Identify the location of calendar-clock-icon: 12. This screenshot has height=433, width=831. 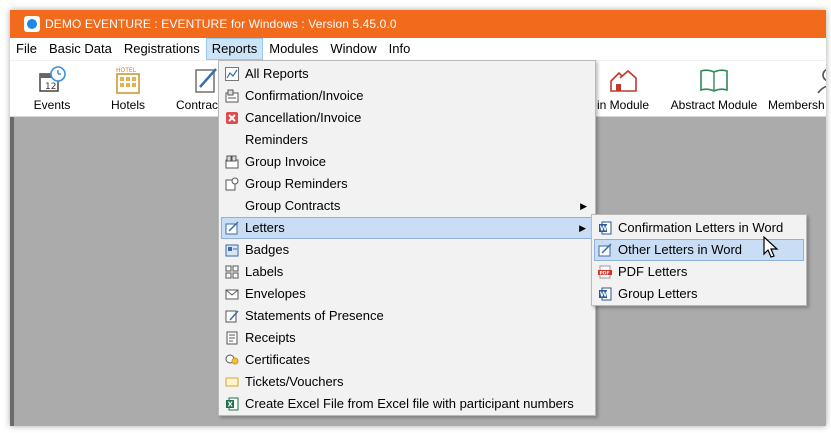
(52, 79).